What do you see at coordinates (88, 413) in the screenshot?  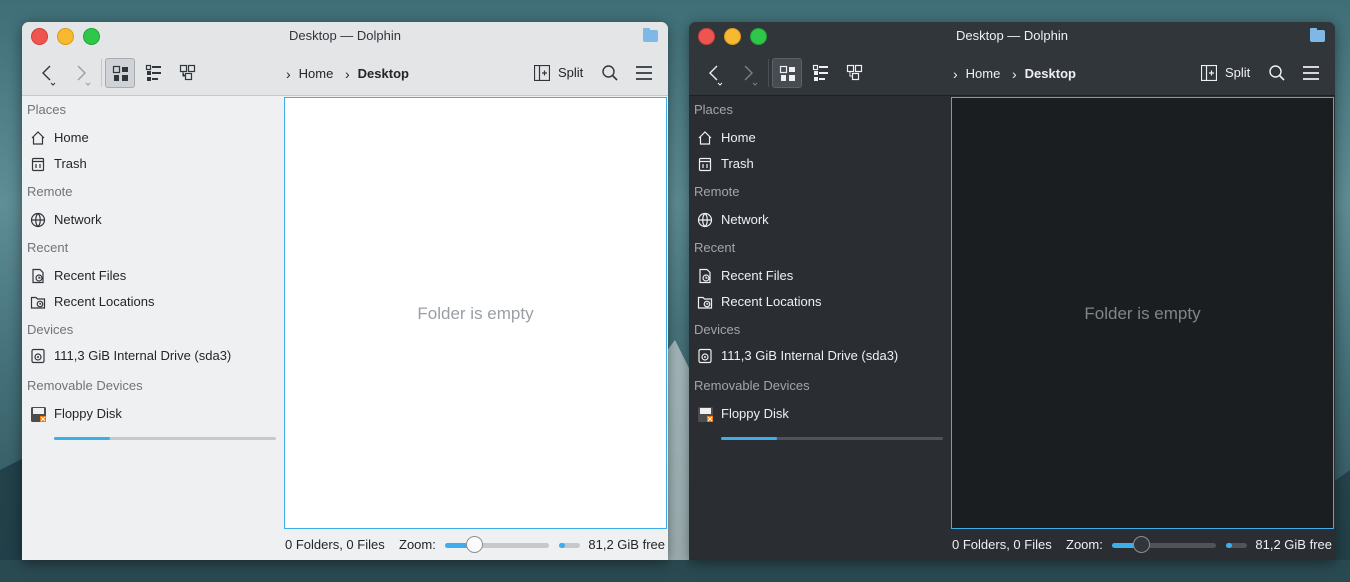 I see `sidebar-item-label: Floppy Disk` at bounding box center [88, 413].